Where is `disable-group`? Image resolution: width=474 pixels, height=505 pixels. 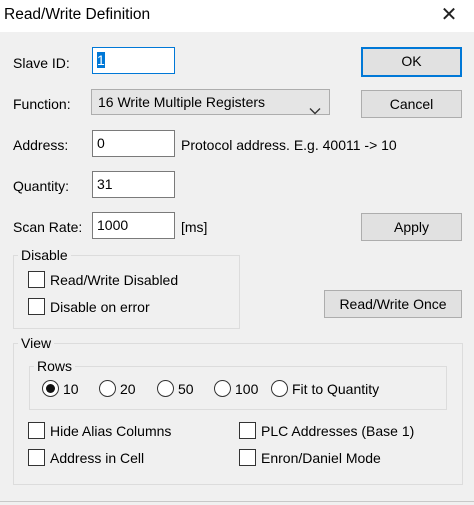 disable-group is located at coordinates (126, 292).